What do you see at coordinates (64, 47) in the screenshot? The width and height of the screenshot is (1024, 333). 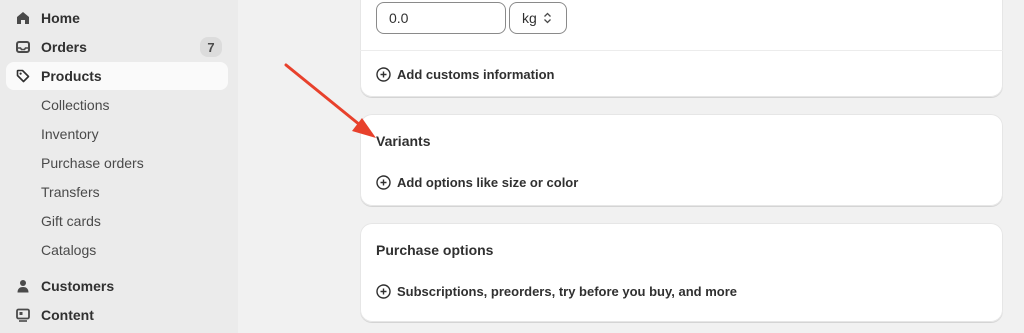 I see `sidebar-item-label: Orders` at bounding box center [64, 47].